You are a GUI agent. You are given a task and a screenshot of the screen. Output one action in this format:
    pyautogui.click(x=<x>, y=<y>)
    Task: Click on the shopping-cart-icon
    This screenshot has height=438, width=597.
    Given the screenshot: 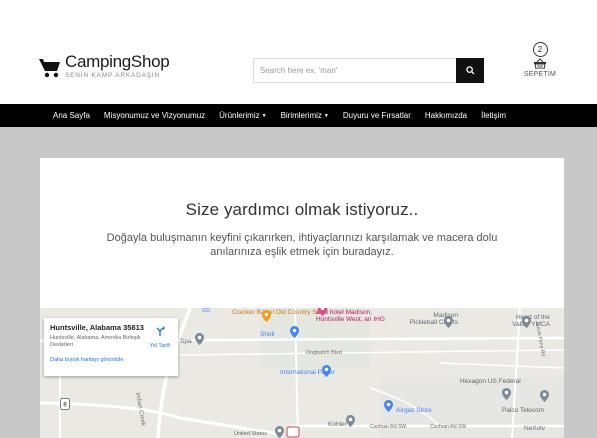 What is the action you would take?
    pyautogui.click(x=49, y=68)
    